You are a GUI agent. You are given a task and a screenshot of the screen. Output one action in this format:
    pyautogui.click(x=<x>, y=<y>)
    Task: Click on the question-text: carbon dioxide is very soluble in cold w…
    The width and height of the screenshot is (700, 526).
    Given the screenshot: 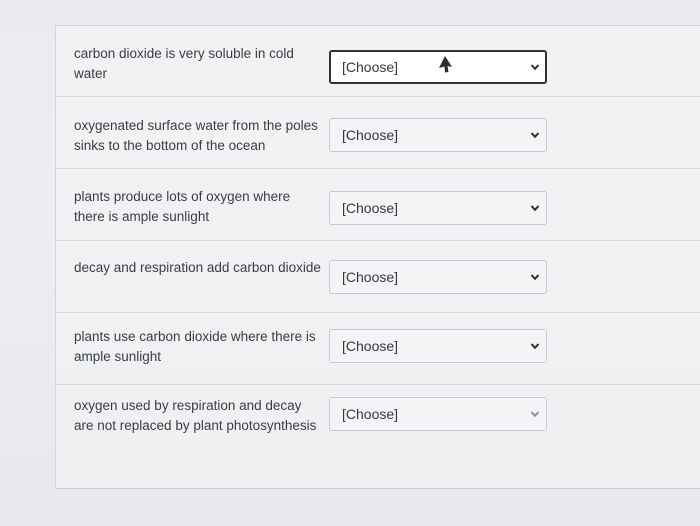 What is the action you would take?
    pyautogui.click(x=184, y=63)
    